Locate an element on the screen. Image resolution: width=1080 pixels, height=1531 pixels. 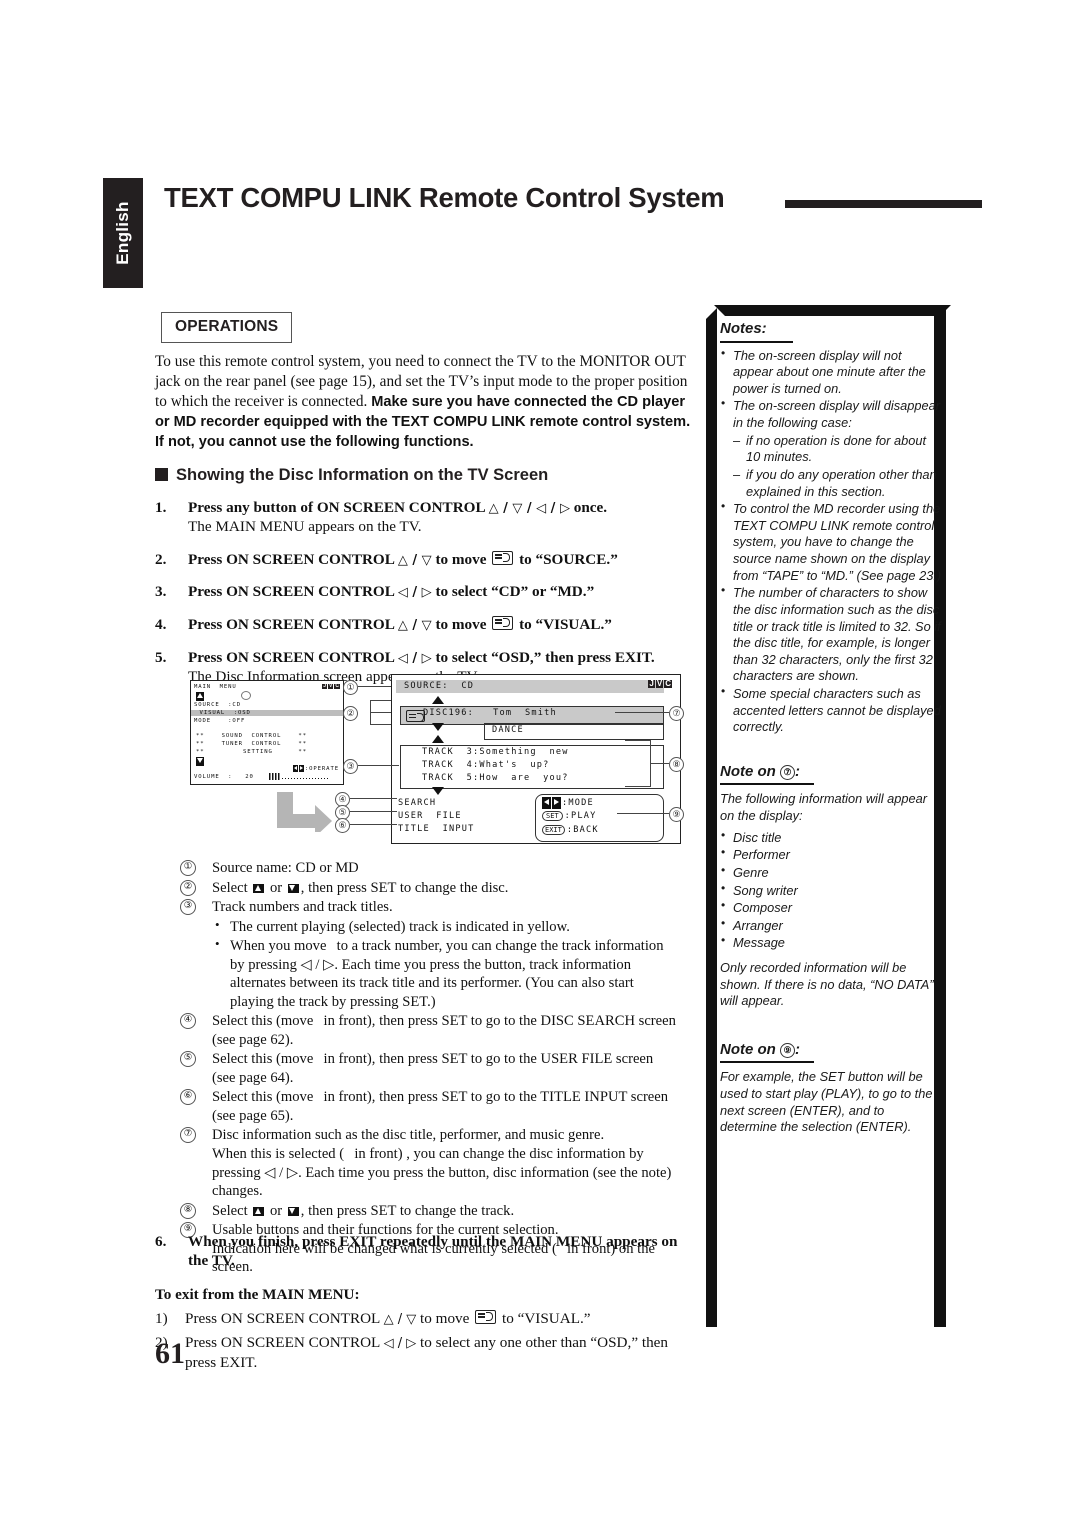
step-1-sub: The MAIN MENU appears on the TV. is located at coordinates (305, 527).